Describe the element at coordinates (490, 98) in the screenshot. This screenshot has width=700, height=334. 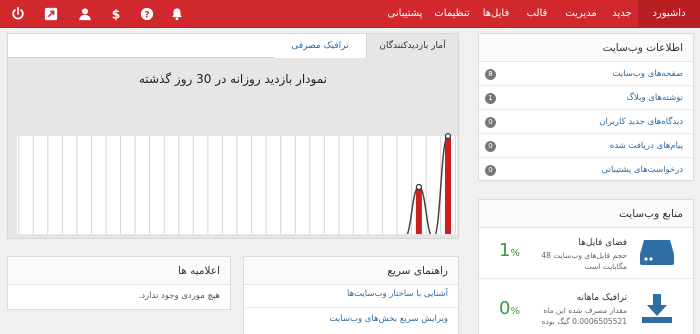
I see `count-badge: 1` at that location.